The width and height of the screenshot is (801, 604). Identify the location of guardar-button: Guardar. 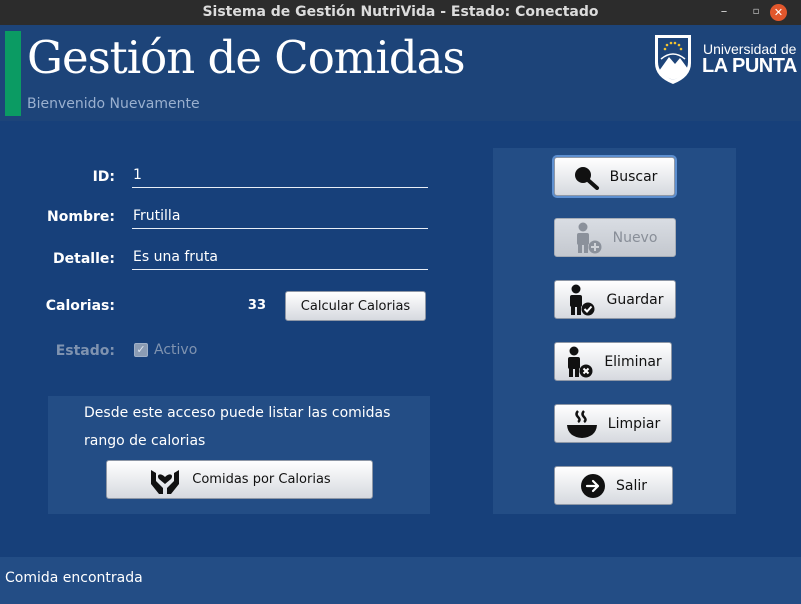
(615, 299).